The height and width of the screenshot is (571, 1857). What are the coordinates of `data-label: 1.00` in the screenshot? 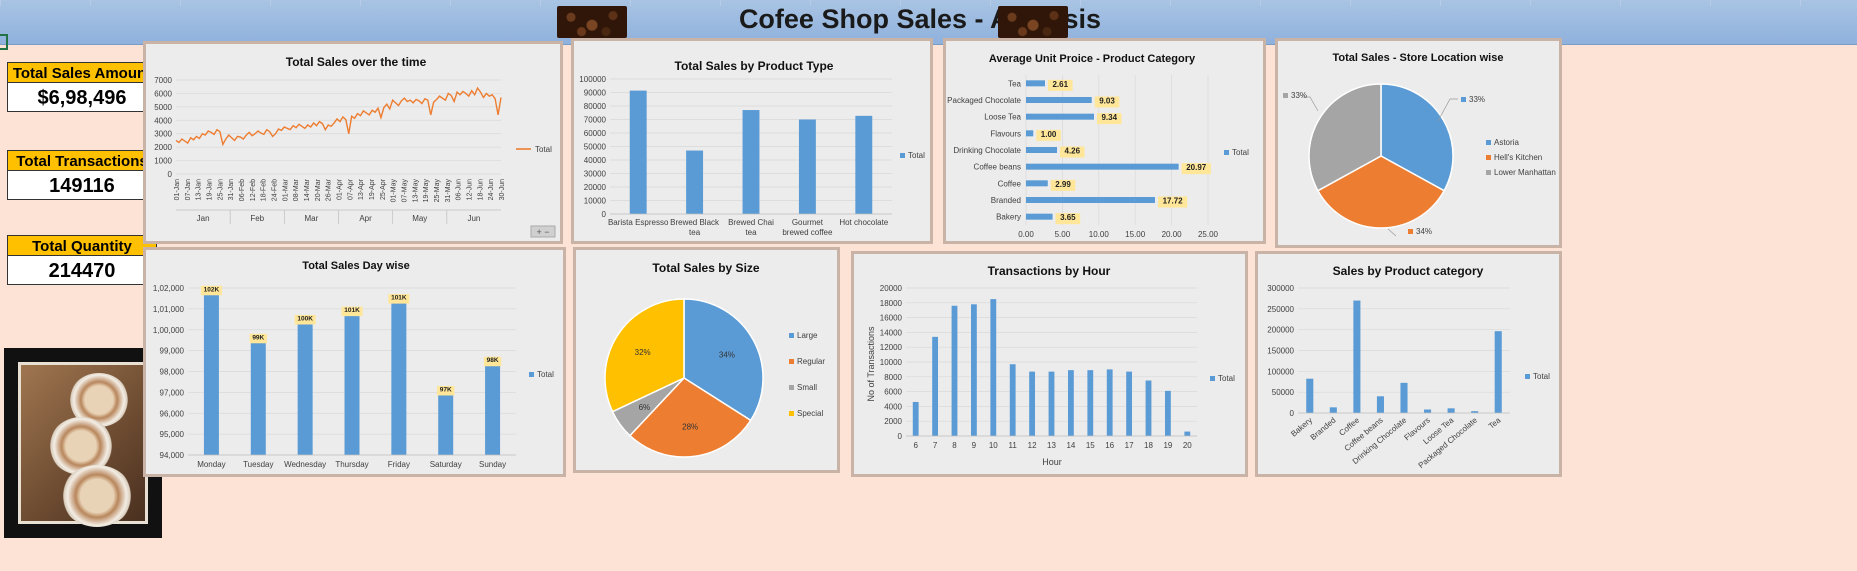 It's located at (1049, 134).